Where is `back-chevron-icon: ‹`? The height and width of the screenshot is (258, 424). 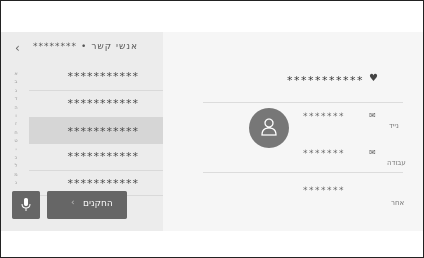
back-chevron-icon: ‹ is located at coordinates (17, 48).